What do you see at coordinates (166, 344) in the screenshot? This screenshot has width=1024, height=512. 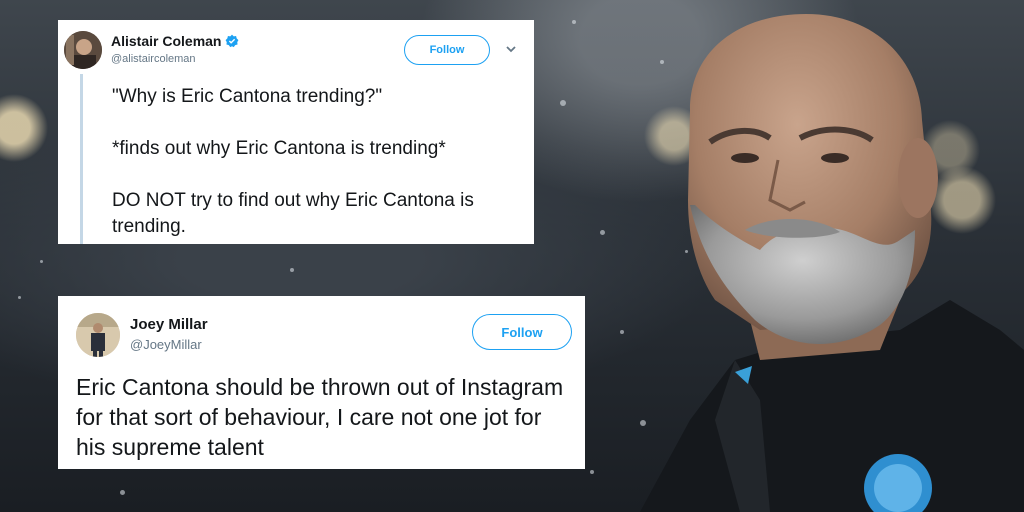 I see `user-handle: @JoeyMillar` at bounding box center [166, 344].